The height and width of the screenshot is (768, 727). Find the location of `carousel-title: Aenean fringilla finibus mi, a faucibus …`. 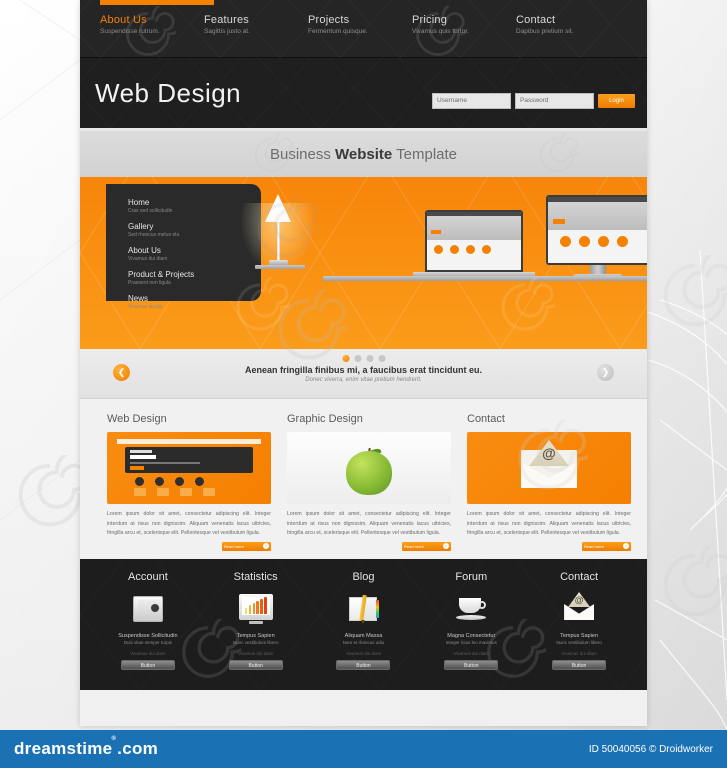

carousel-title: Aenean fringilla finibus mi, a faucibus … is located at coordinates (363, 370).